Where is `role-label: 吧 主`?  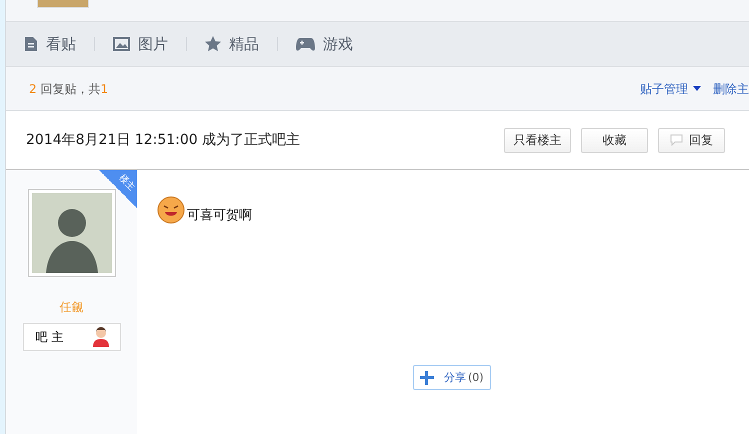 role-label: 吧 主 is located at coordinates (50, 337).